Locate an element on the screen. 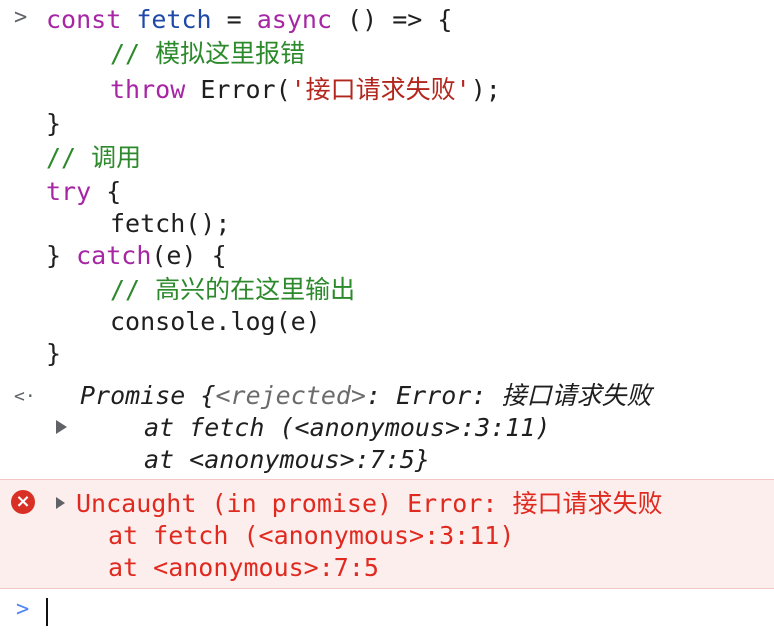 The image size is (774, 644). code-line: // 高兴的在这里输出 is located at coordinates (200, 290).